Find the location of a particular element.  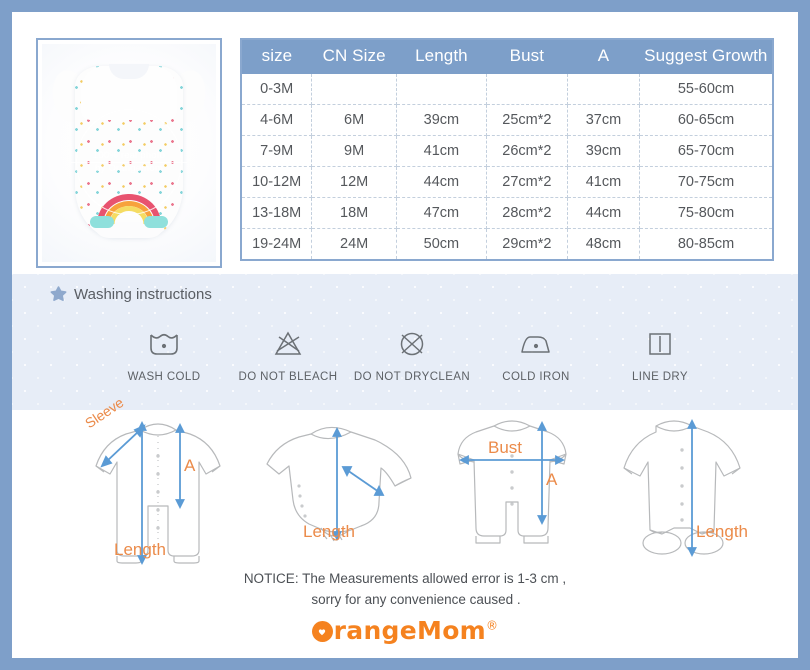

wash-symbol-label: COLD IRON is located at coordinates (536, 377).